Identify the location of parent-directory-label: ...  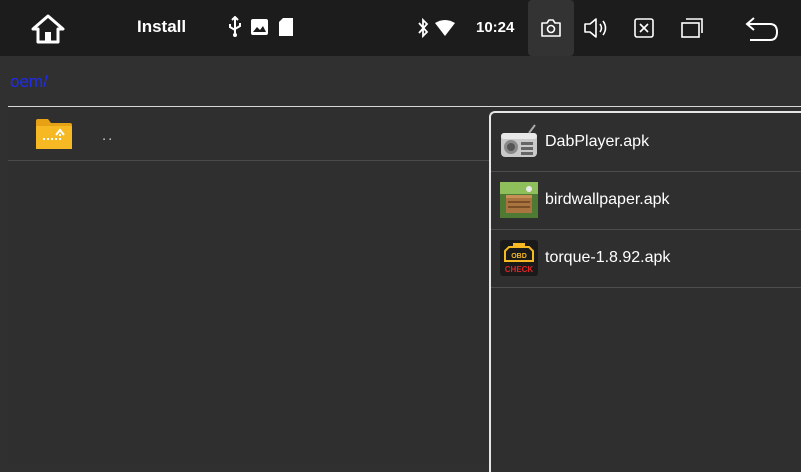
(108, 135).